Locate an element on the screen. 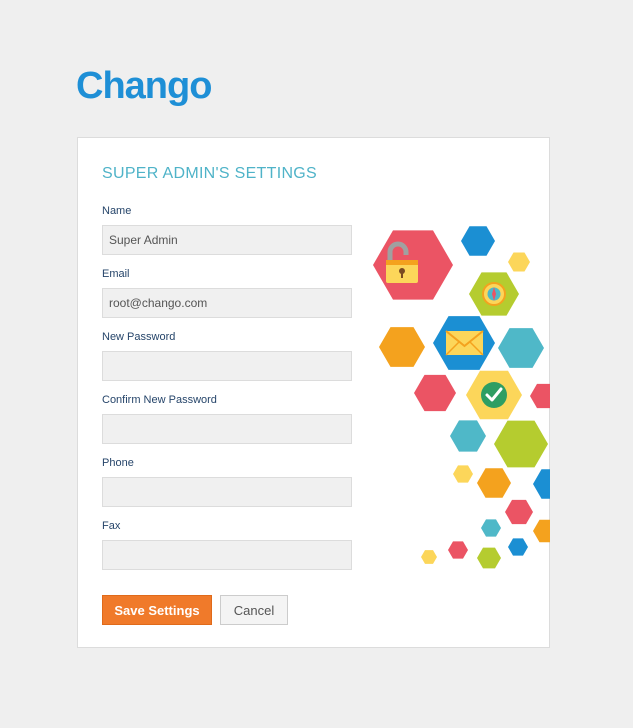 The height and width of the screenshot is (728, 633). fax-label: Fax is located at coordinates (111, 526).